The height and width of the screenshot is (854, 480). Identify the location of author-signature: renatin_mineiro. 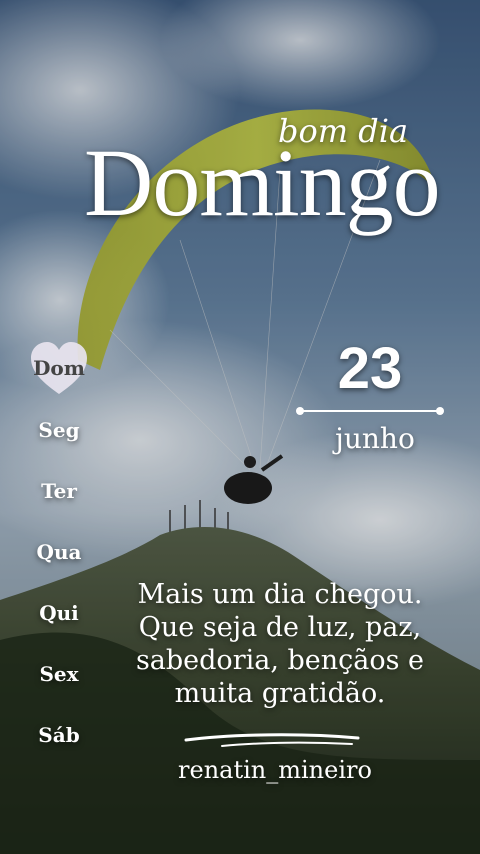
(275, 770).